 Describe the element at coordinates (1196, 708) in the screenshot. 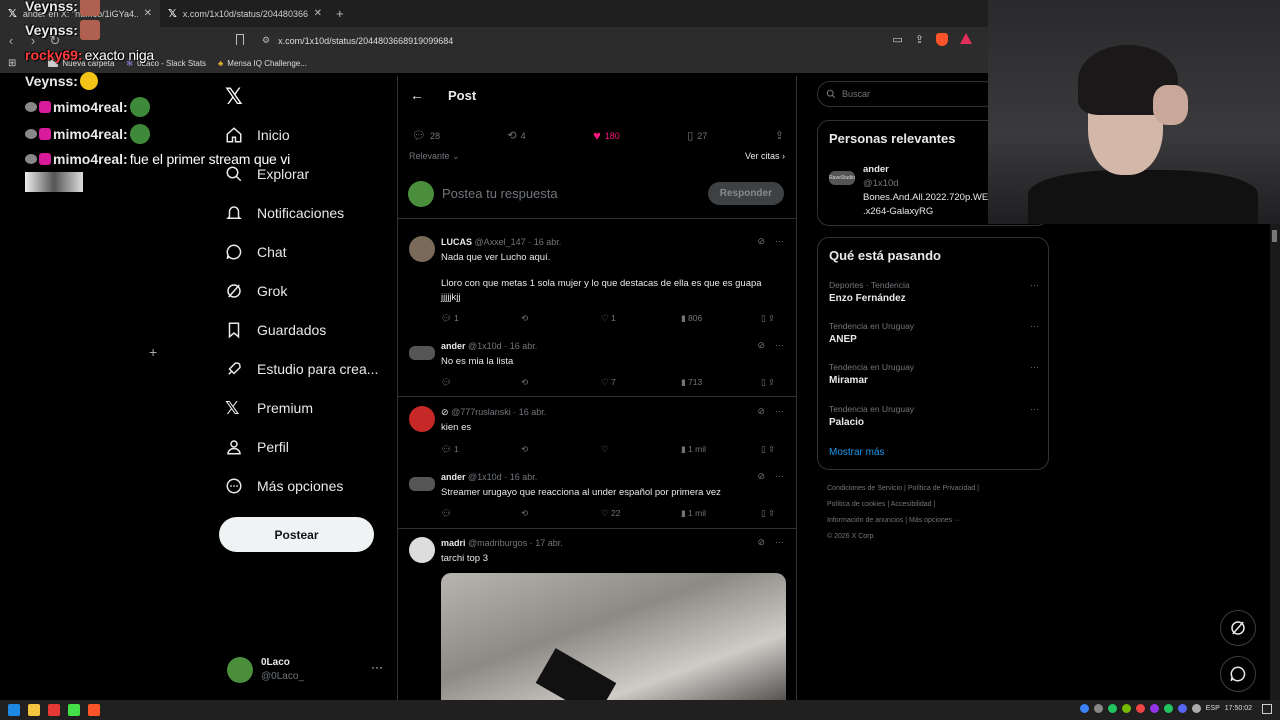

I see `volume-icon` at that location.